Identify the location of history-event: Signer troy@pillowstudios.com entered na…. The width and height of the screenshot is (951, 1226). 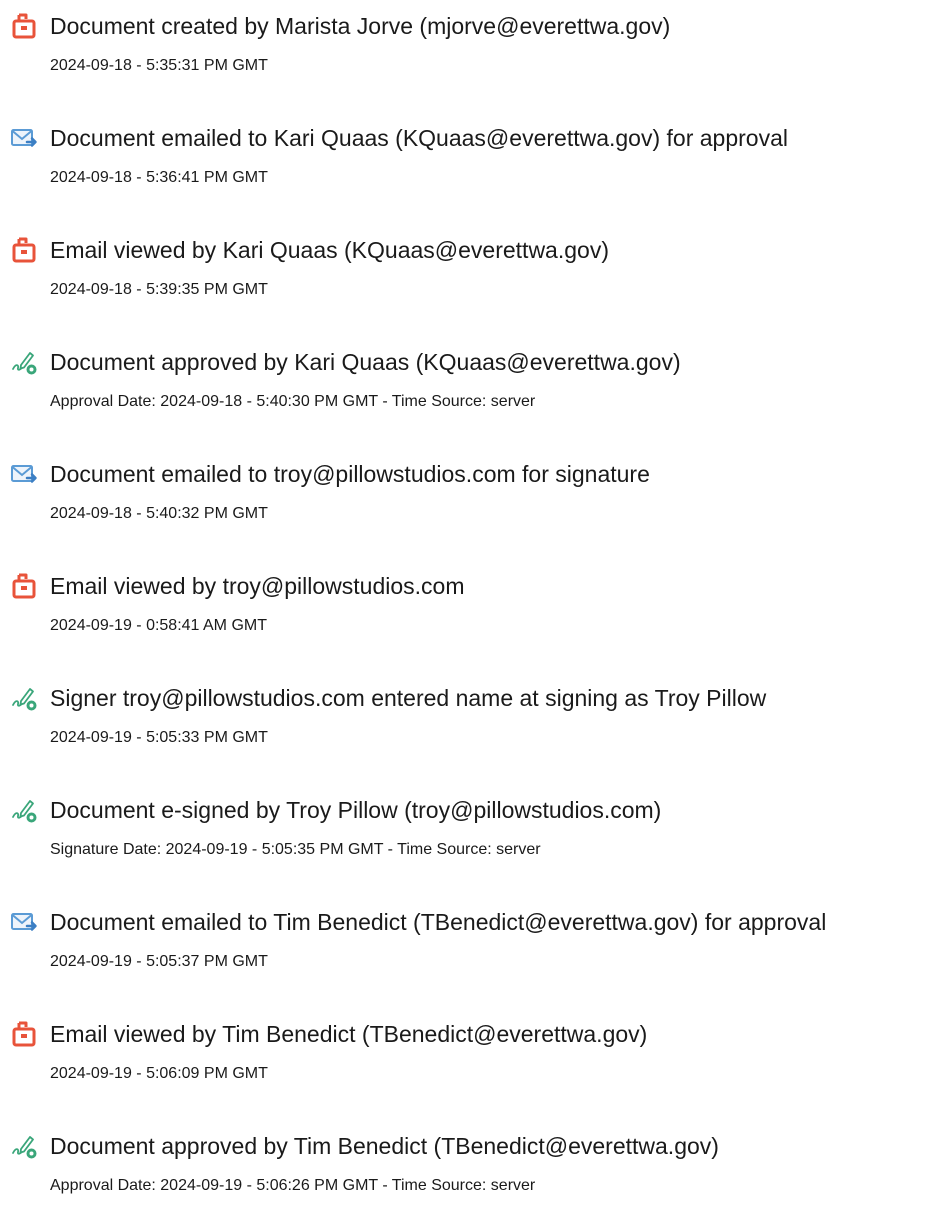
(475, 712).